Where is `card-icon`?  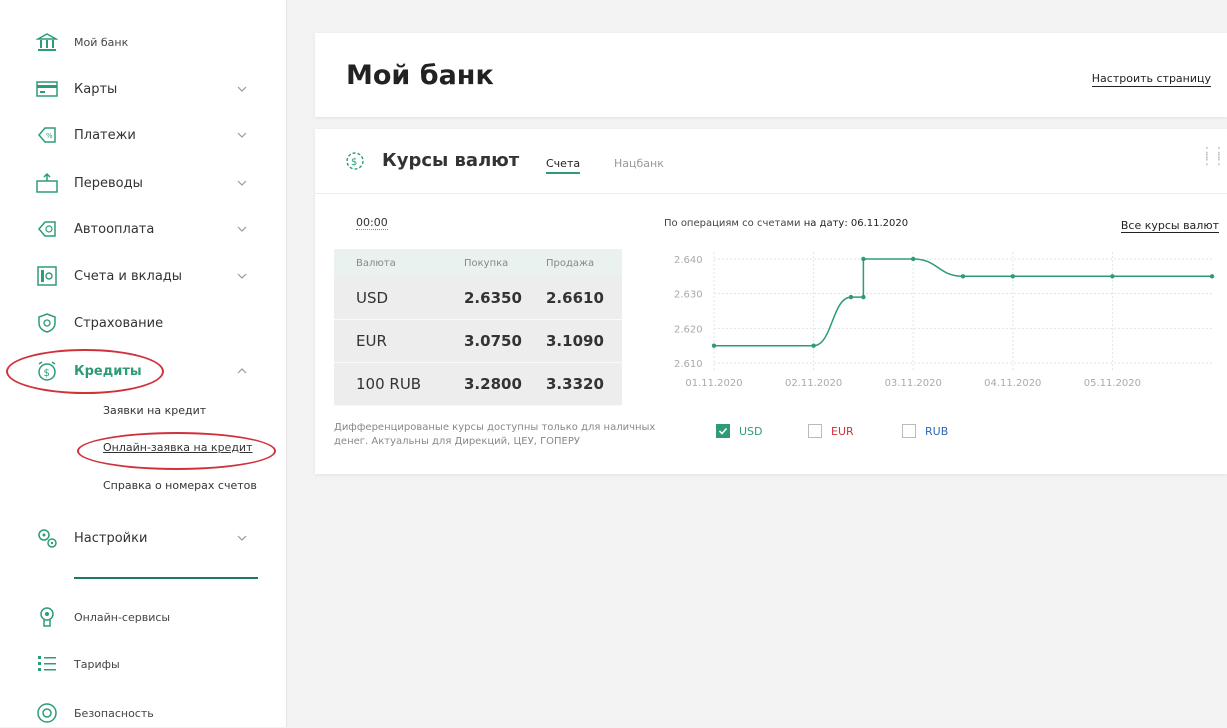
card-icon is located at coordinates (47, 89).